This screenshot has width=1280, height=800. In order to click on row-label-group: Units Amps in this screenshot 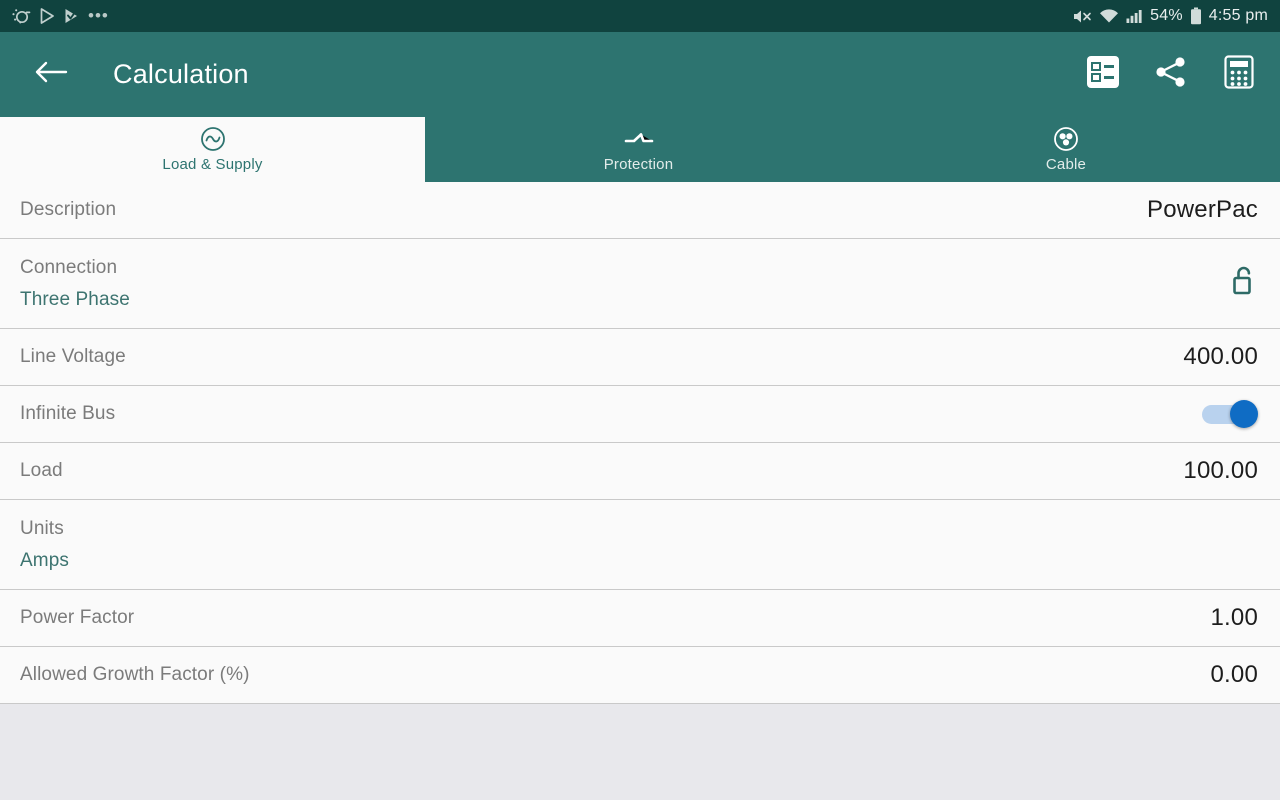, I will do `click(44, 545)`.